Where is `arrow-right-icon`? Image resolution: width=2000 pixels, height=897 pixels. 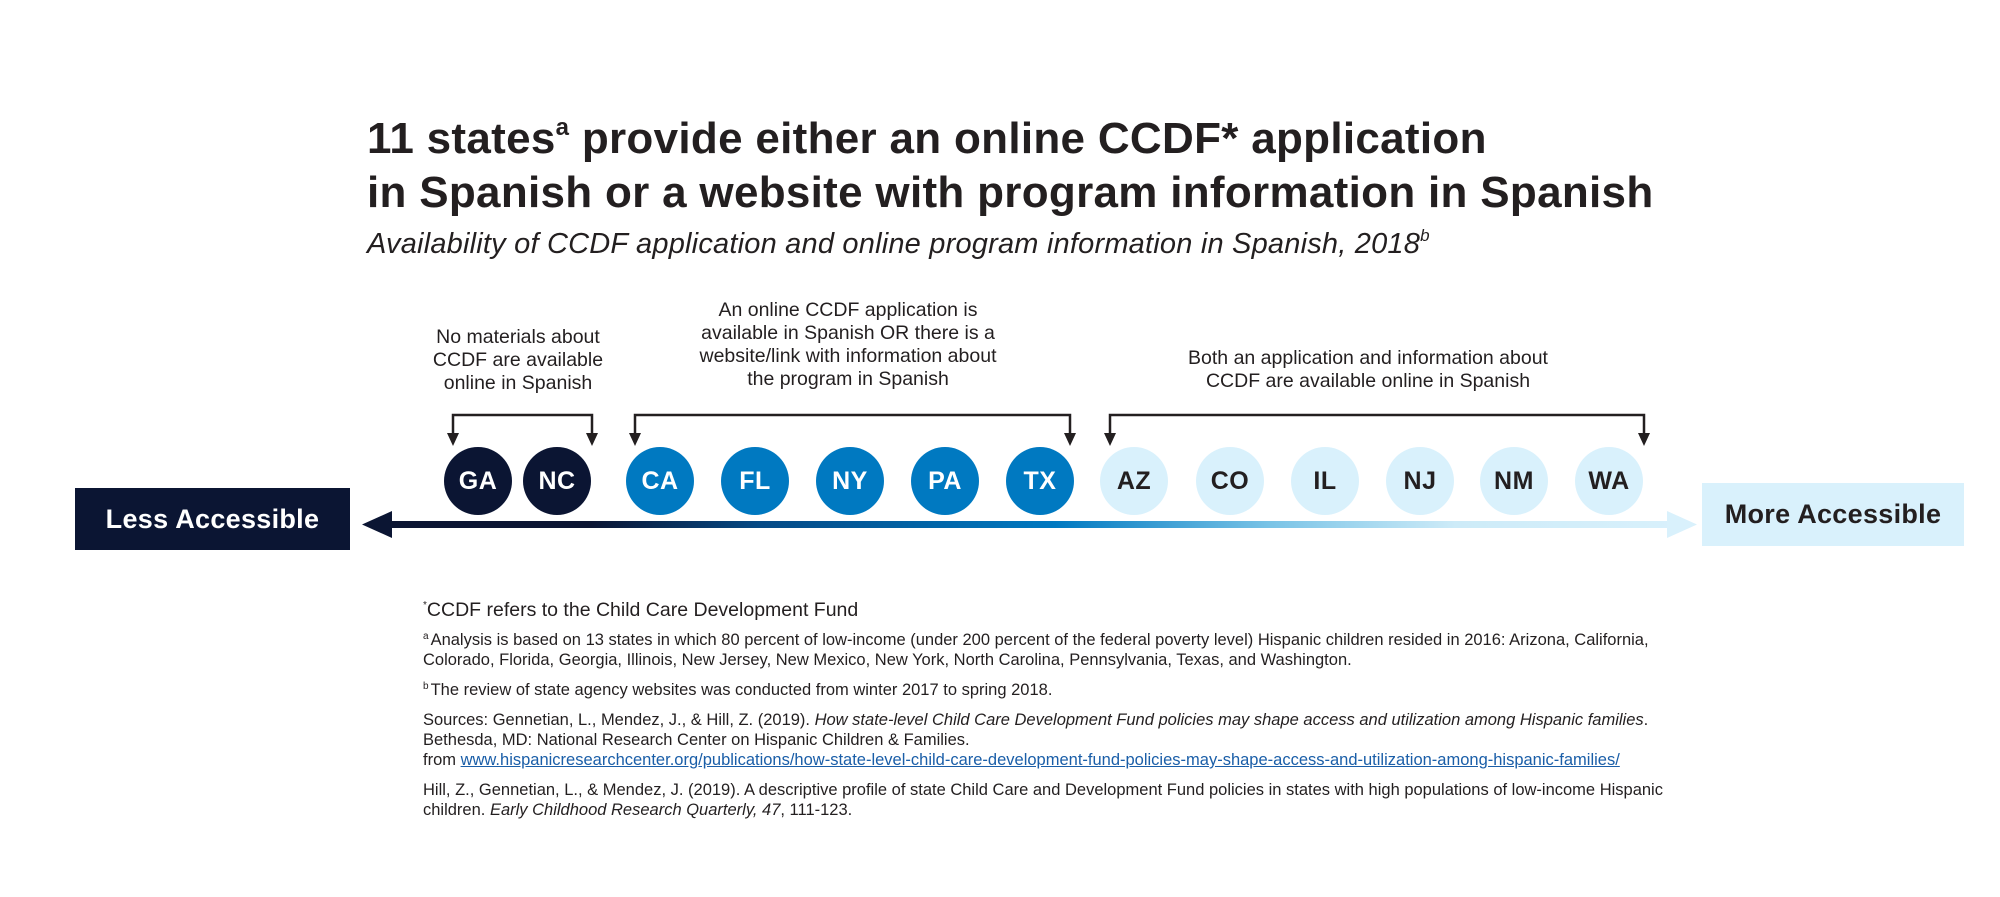
arrow-right-icon is located at coordinates (1682, 524).